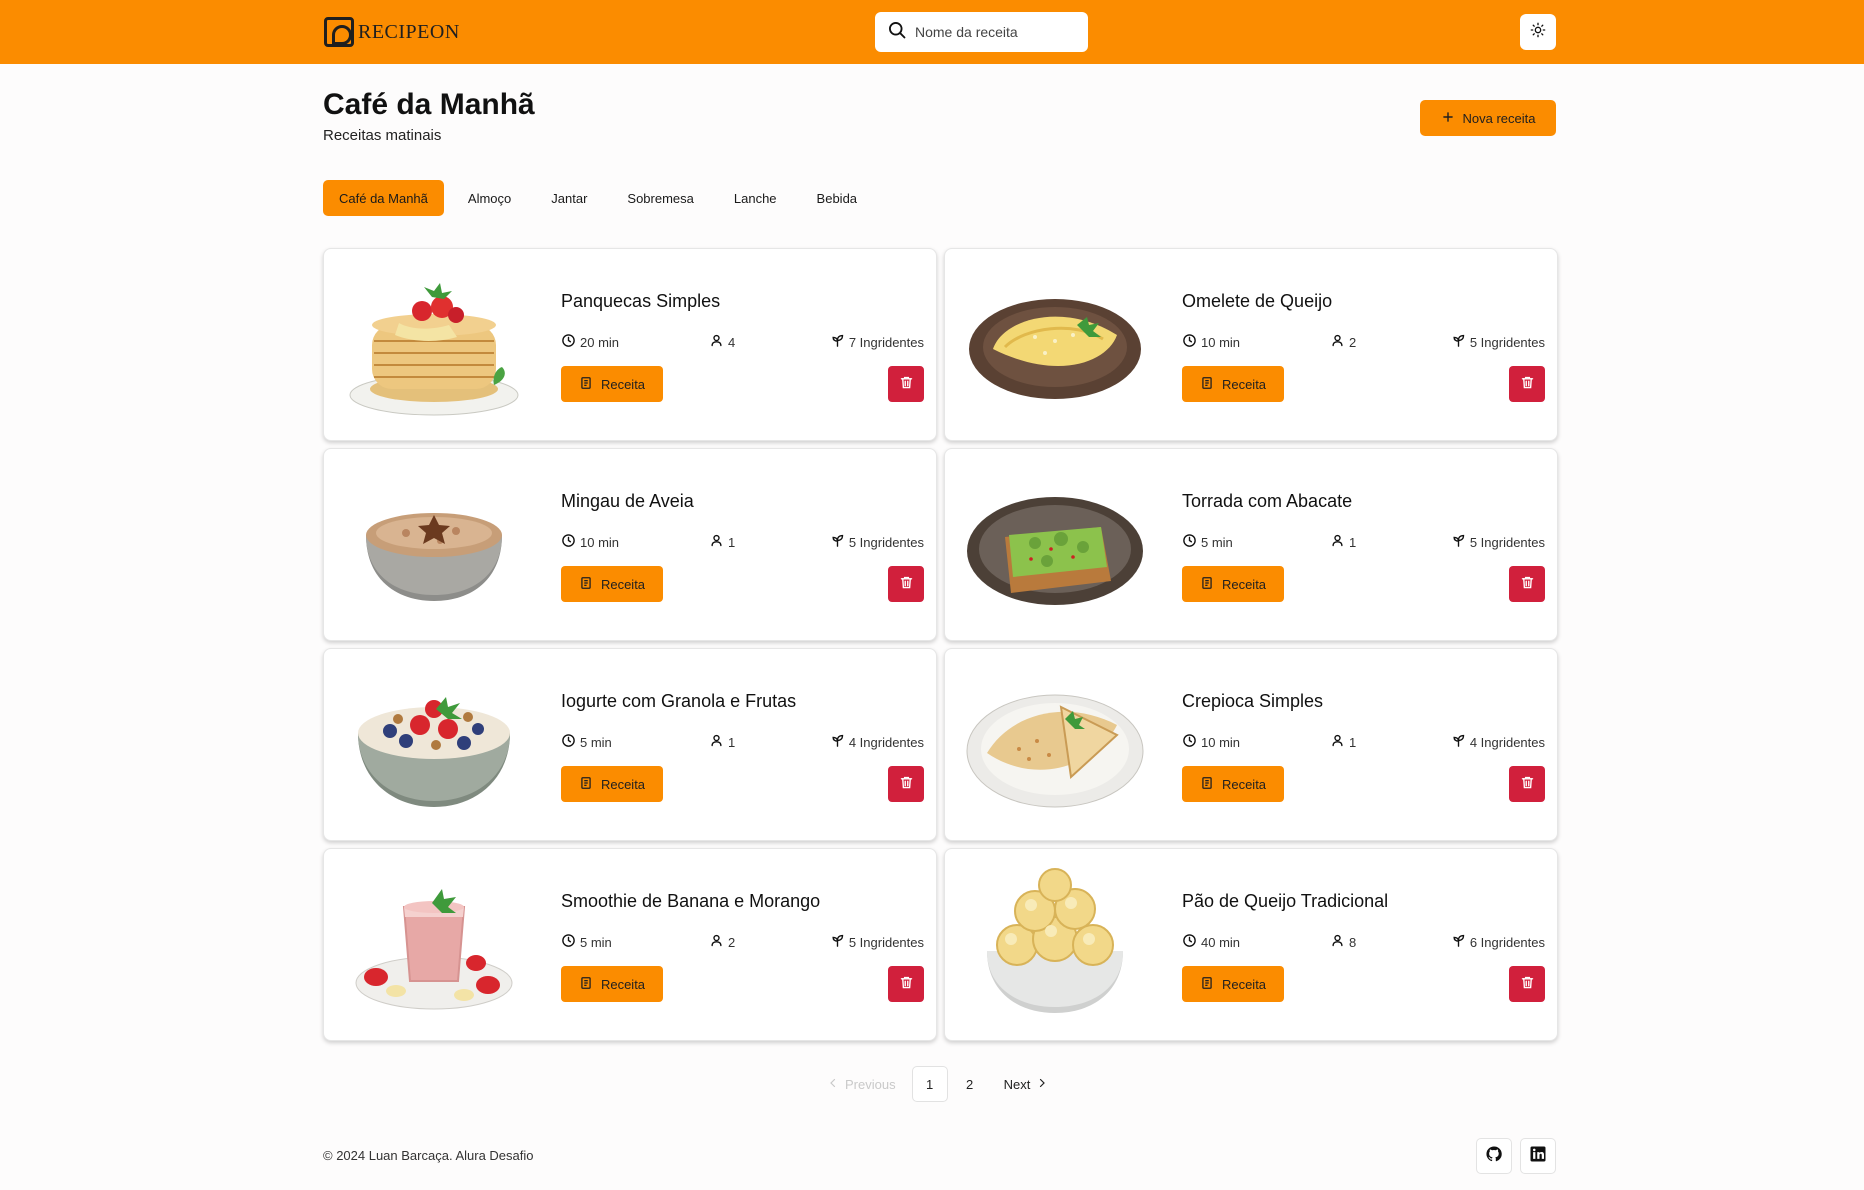 The height and width of the screenshot is (1190, 1864). Describe the element at coordinates (886, 342) in the screenshot. I see `recipe-ingredients-value: 7 Ingridentes` at that location.